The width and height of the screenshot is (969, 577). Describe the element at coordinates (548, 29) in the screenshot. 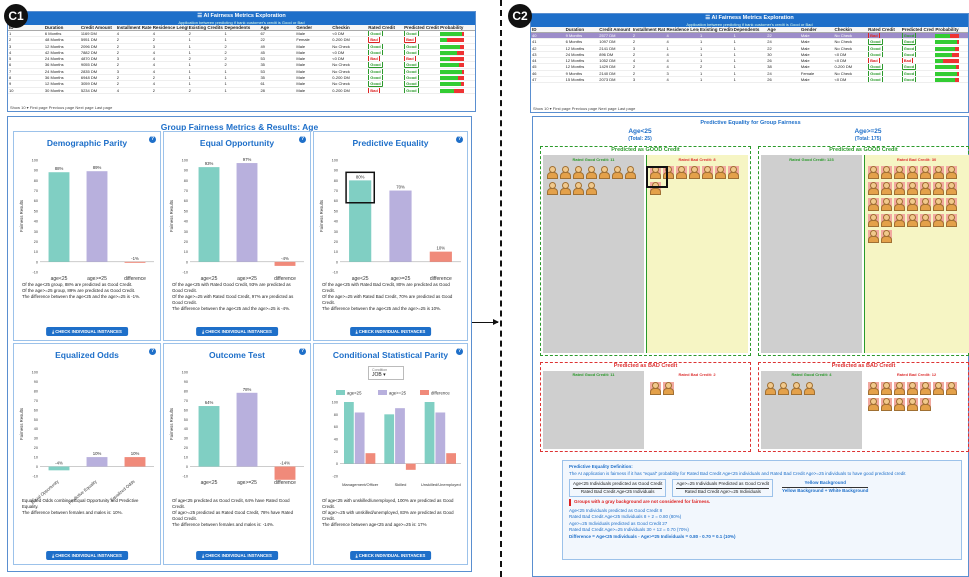

I see `column-header: ID` at that location.